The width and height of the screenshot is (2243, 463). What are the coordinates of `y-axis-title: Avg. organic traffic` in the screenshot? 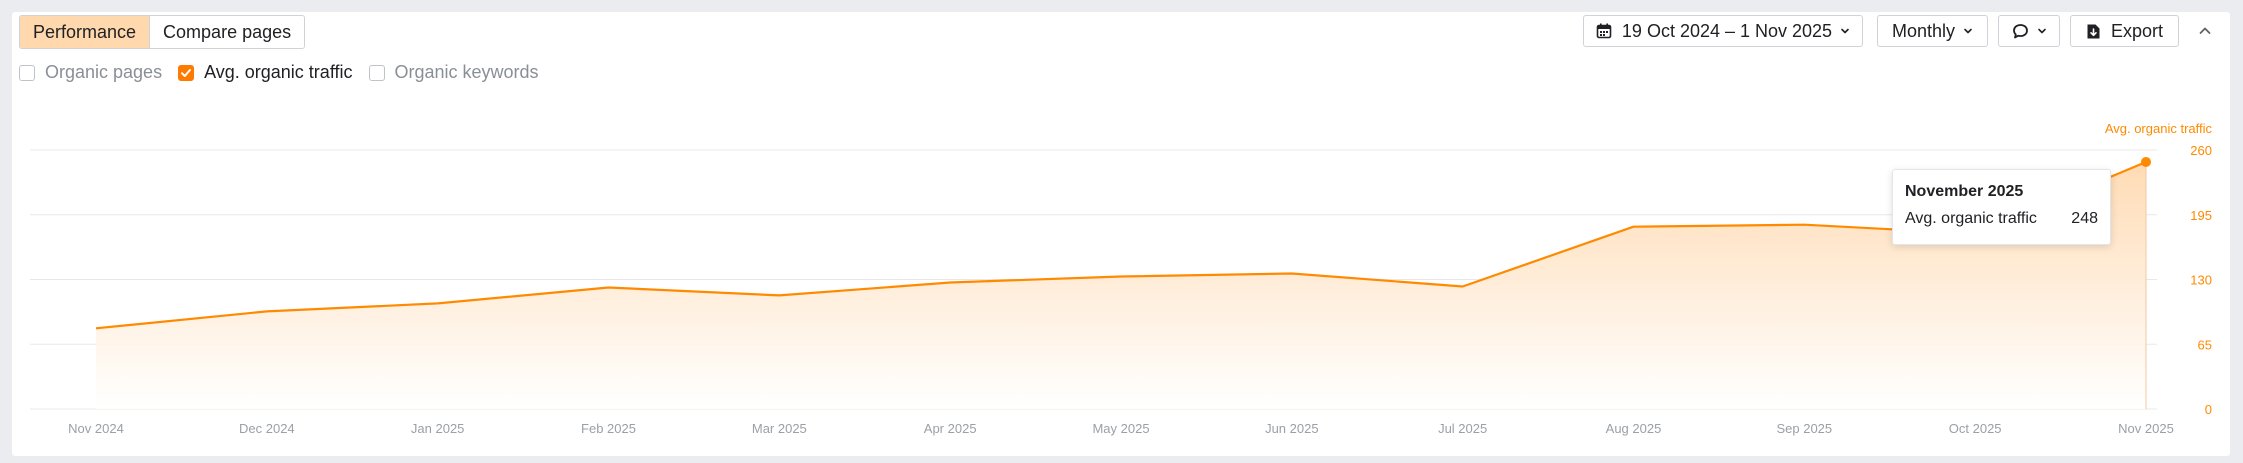 It's located at (2159, 128).